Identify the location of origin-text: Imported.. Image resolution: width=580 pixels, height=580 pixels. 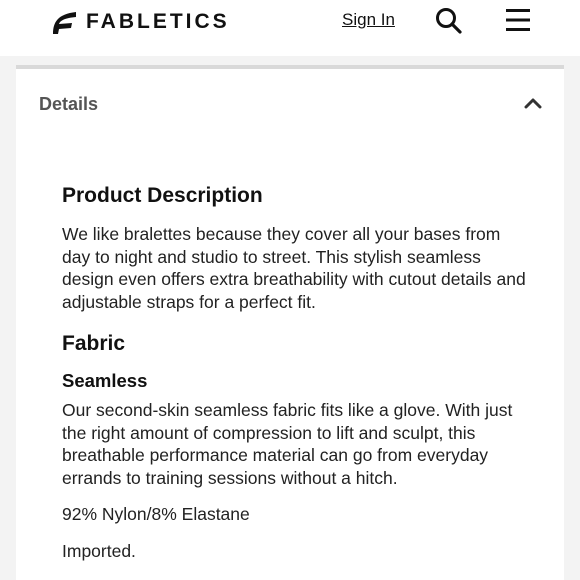
(99, 550).